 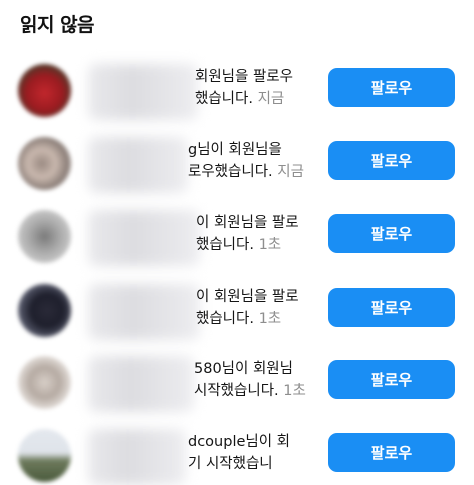 What do you see at coordinates (230, 464) in the screenshot?
I see `notification-line-2: 기 시작했습니` at bounding box center [230, 464].